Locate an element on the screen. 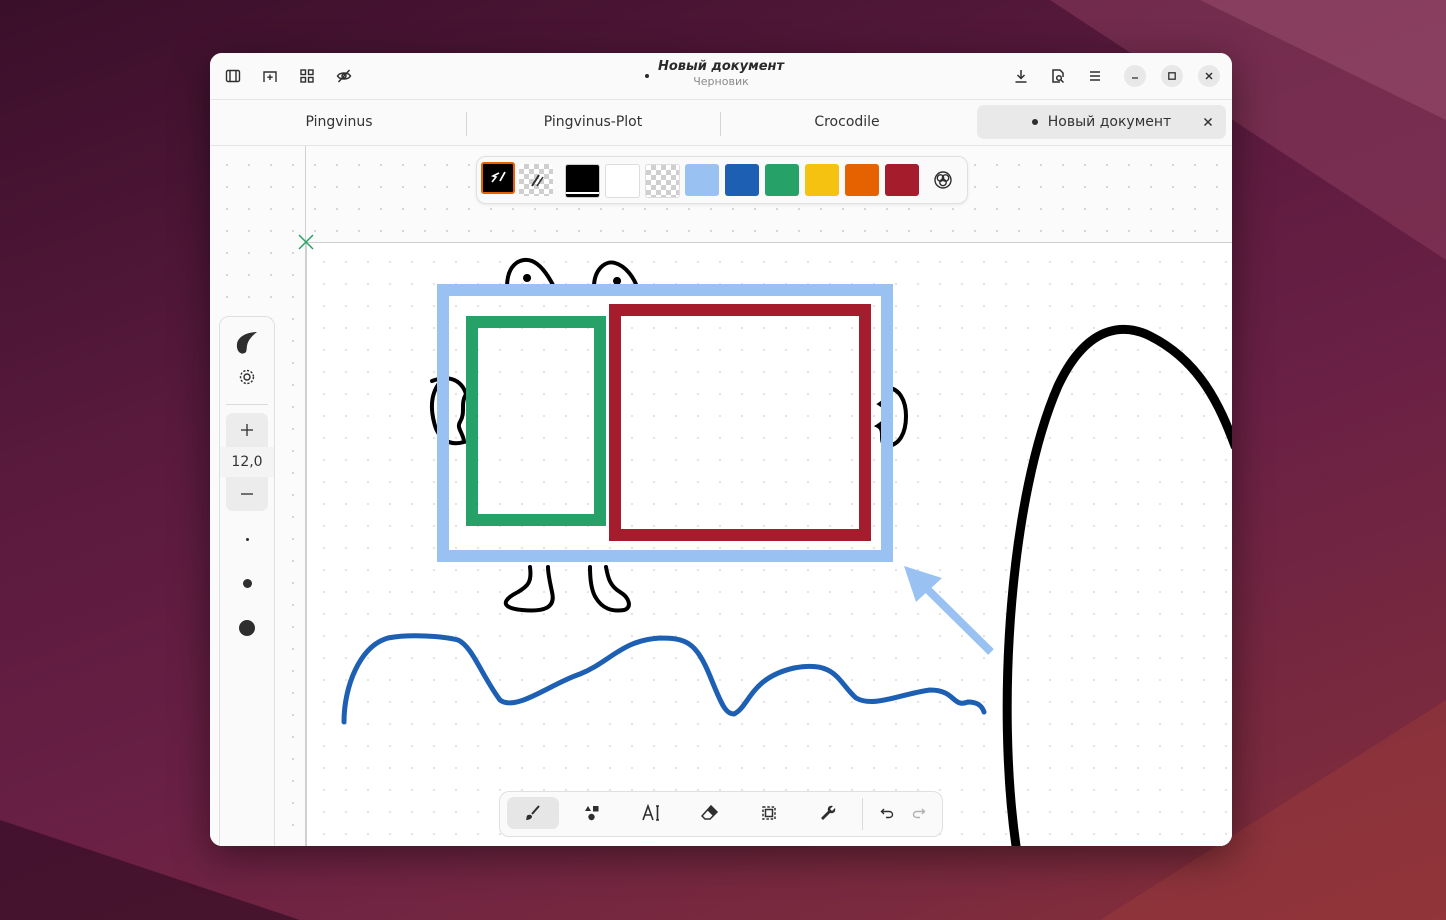 The image size is (1446, 920). swatch-orange is located at coordinates (862, 180).